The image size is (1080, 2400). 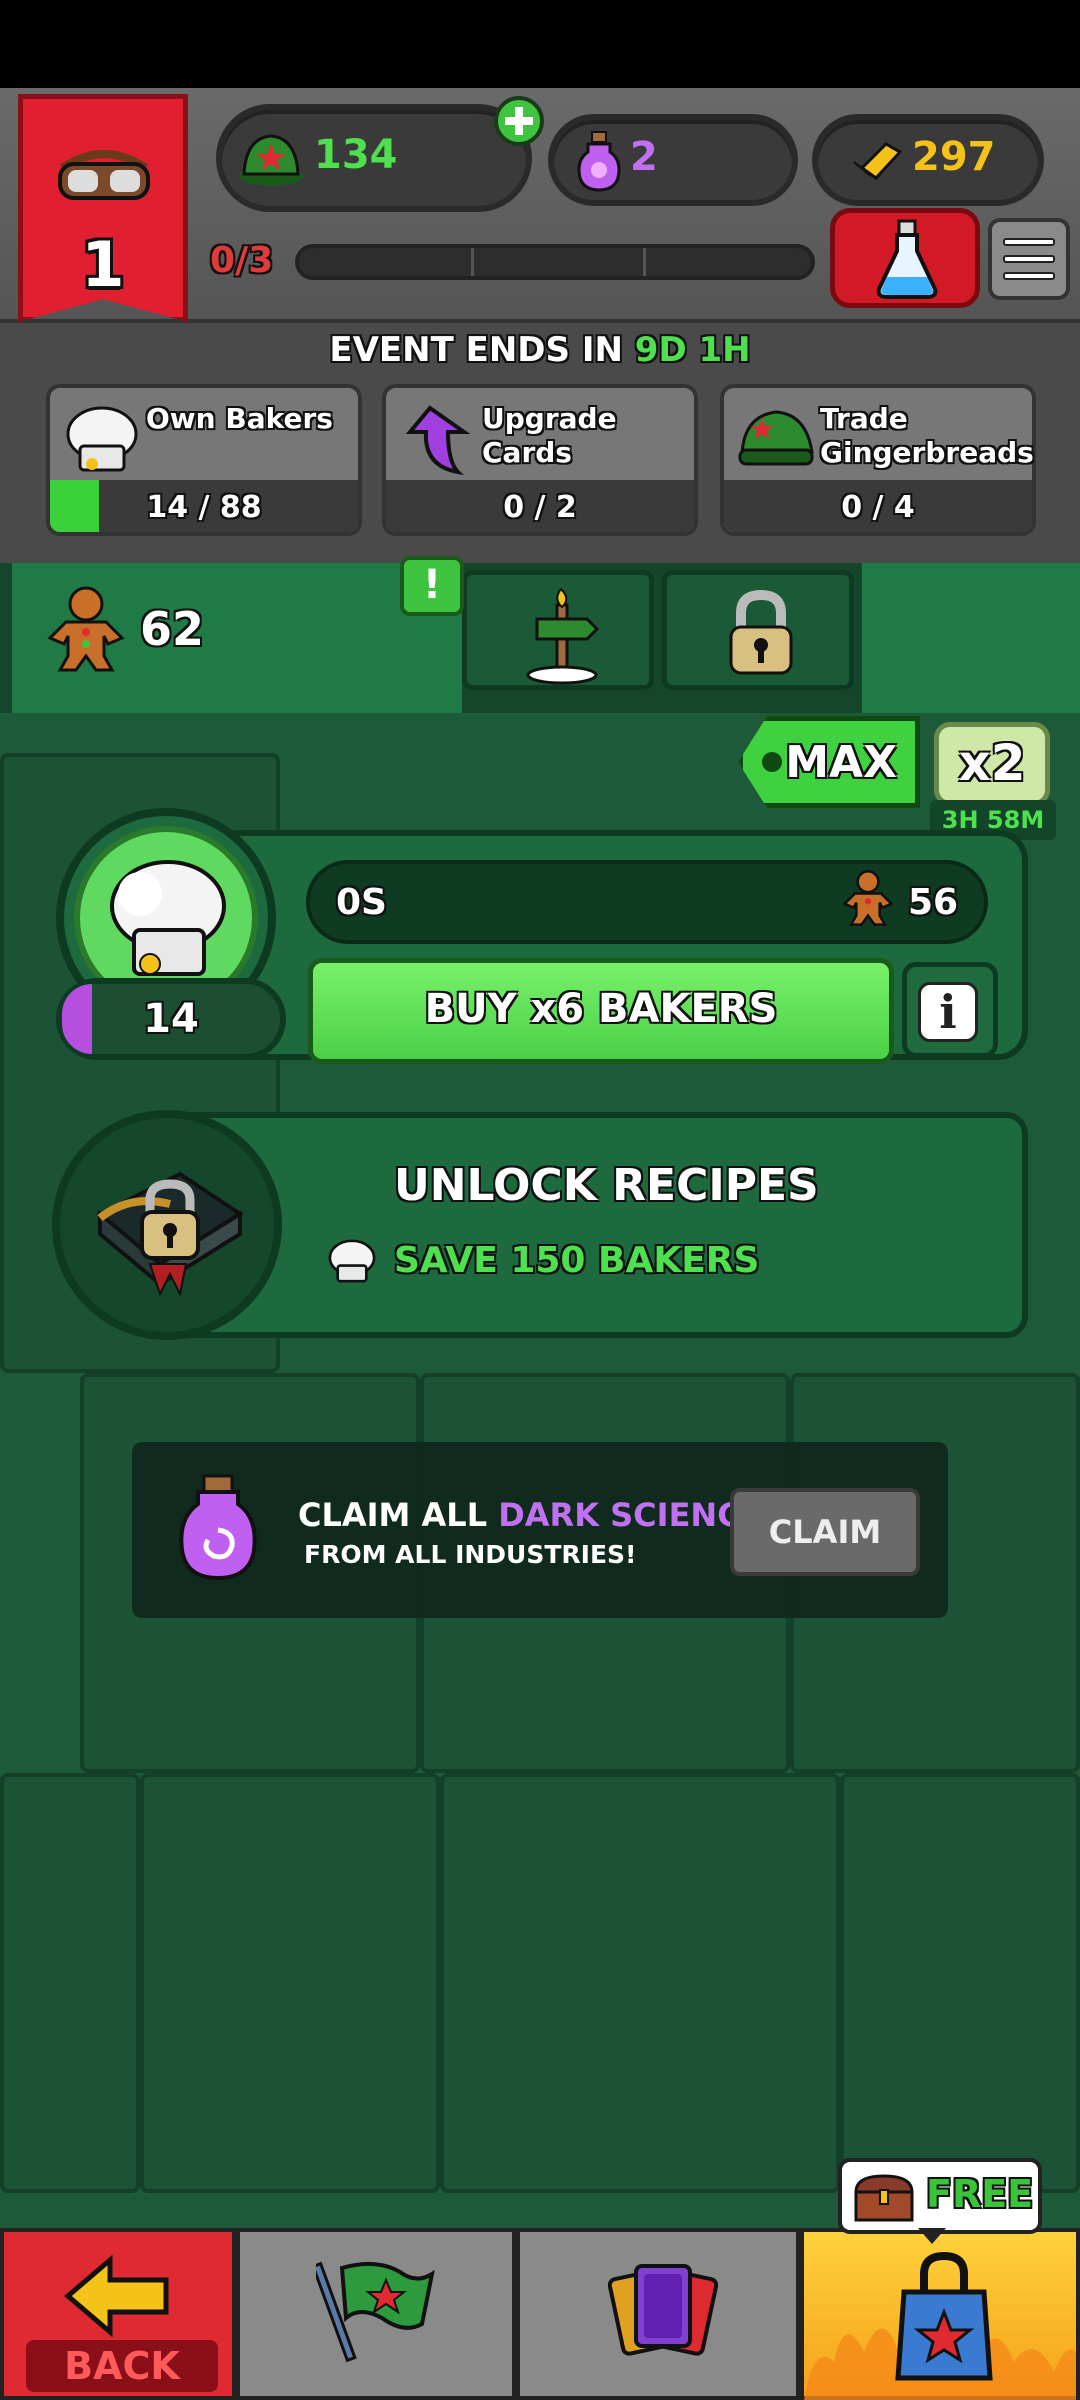 I want to click on quest-progress-bar: 0 / 4, so click(x=878, y=506).